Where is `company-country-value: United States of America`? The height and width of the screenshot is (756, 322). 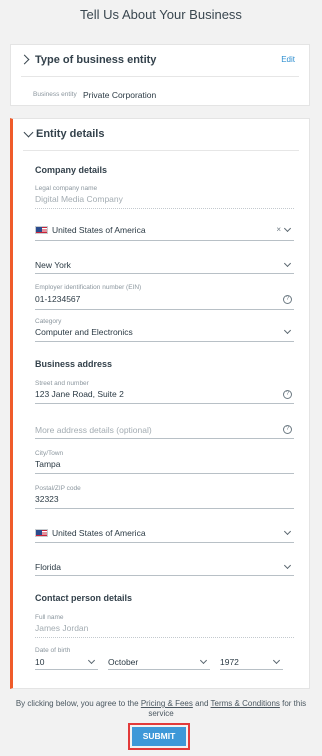 company-country-value: United States of America is located at coordinates (99, 230).